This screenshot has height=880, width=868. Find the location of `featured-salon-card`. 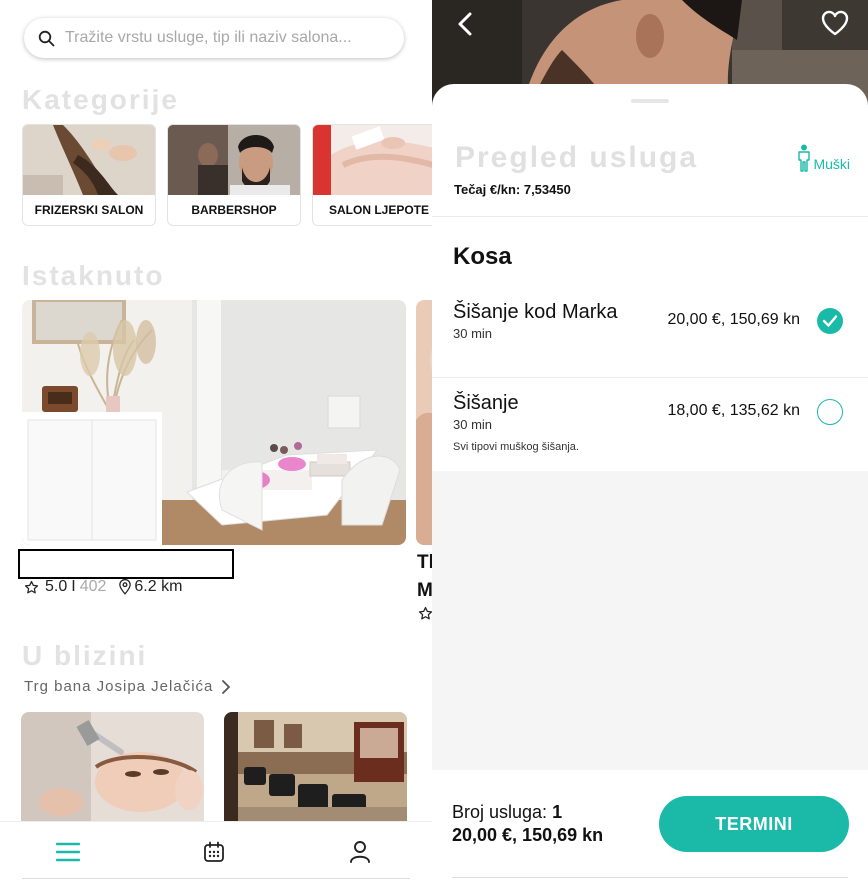

featured-salon-card is located at coordinates (214, 422).